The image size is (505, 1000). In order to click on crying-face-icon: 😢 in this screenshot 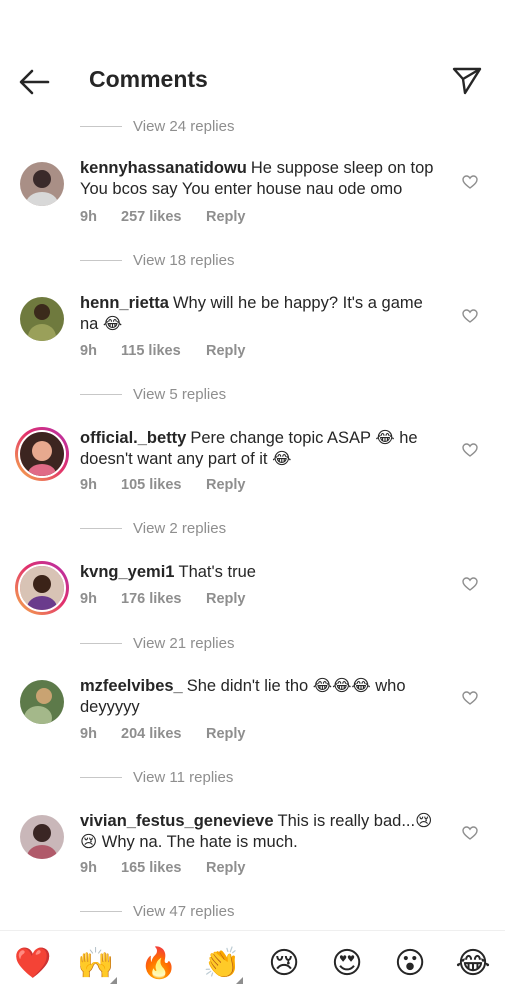, I will do `click(284, 963)`.